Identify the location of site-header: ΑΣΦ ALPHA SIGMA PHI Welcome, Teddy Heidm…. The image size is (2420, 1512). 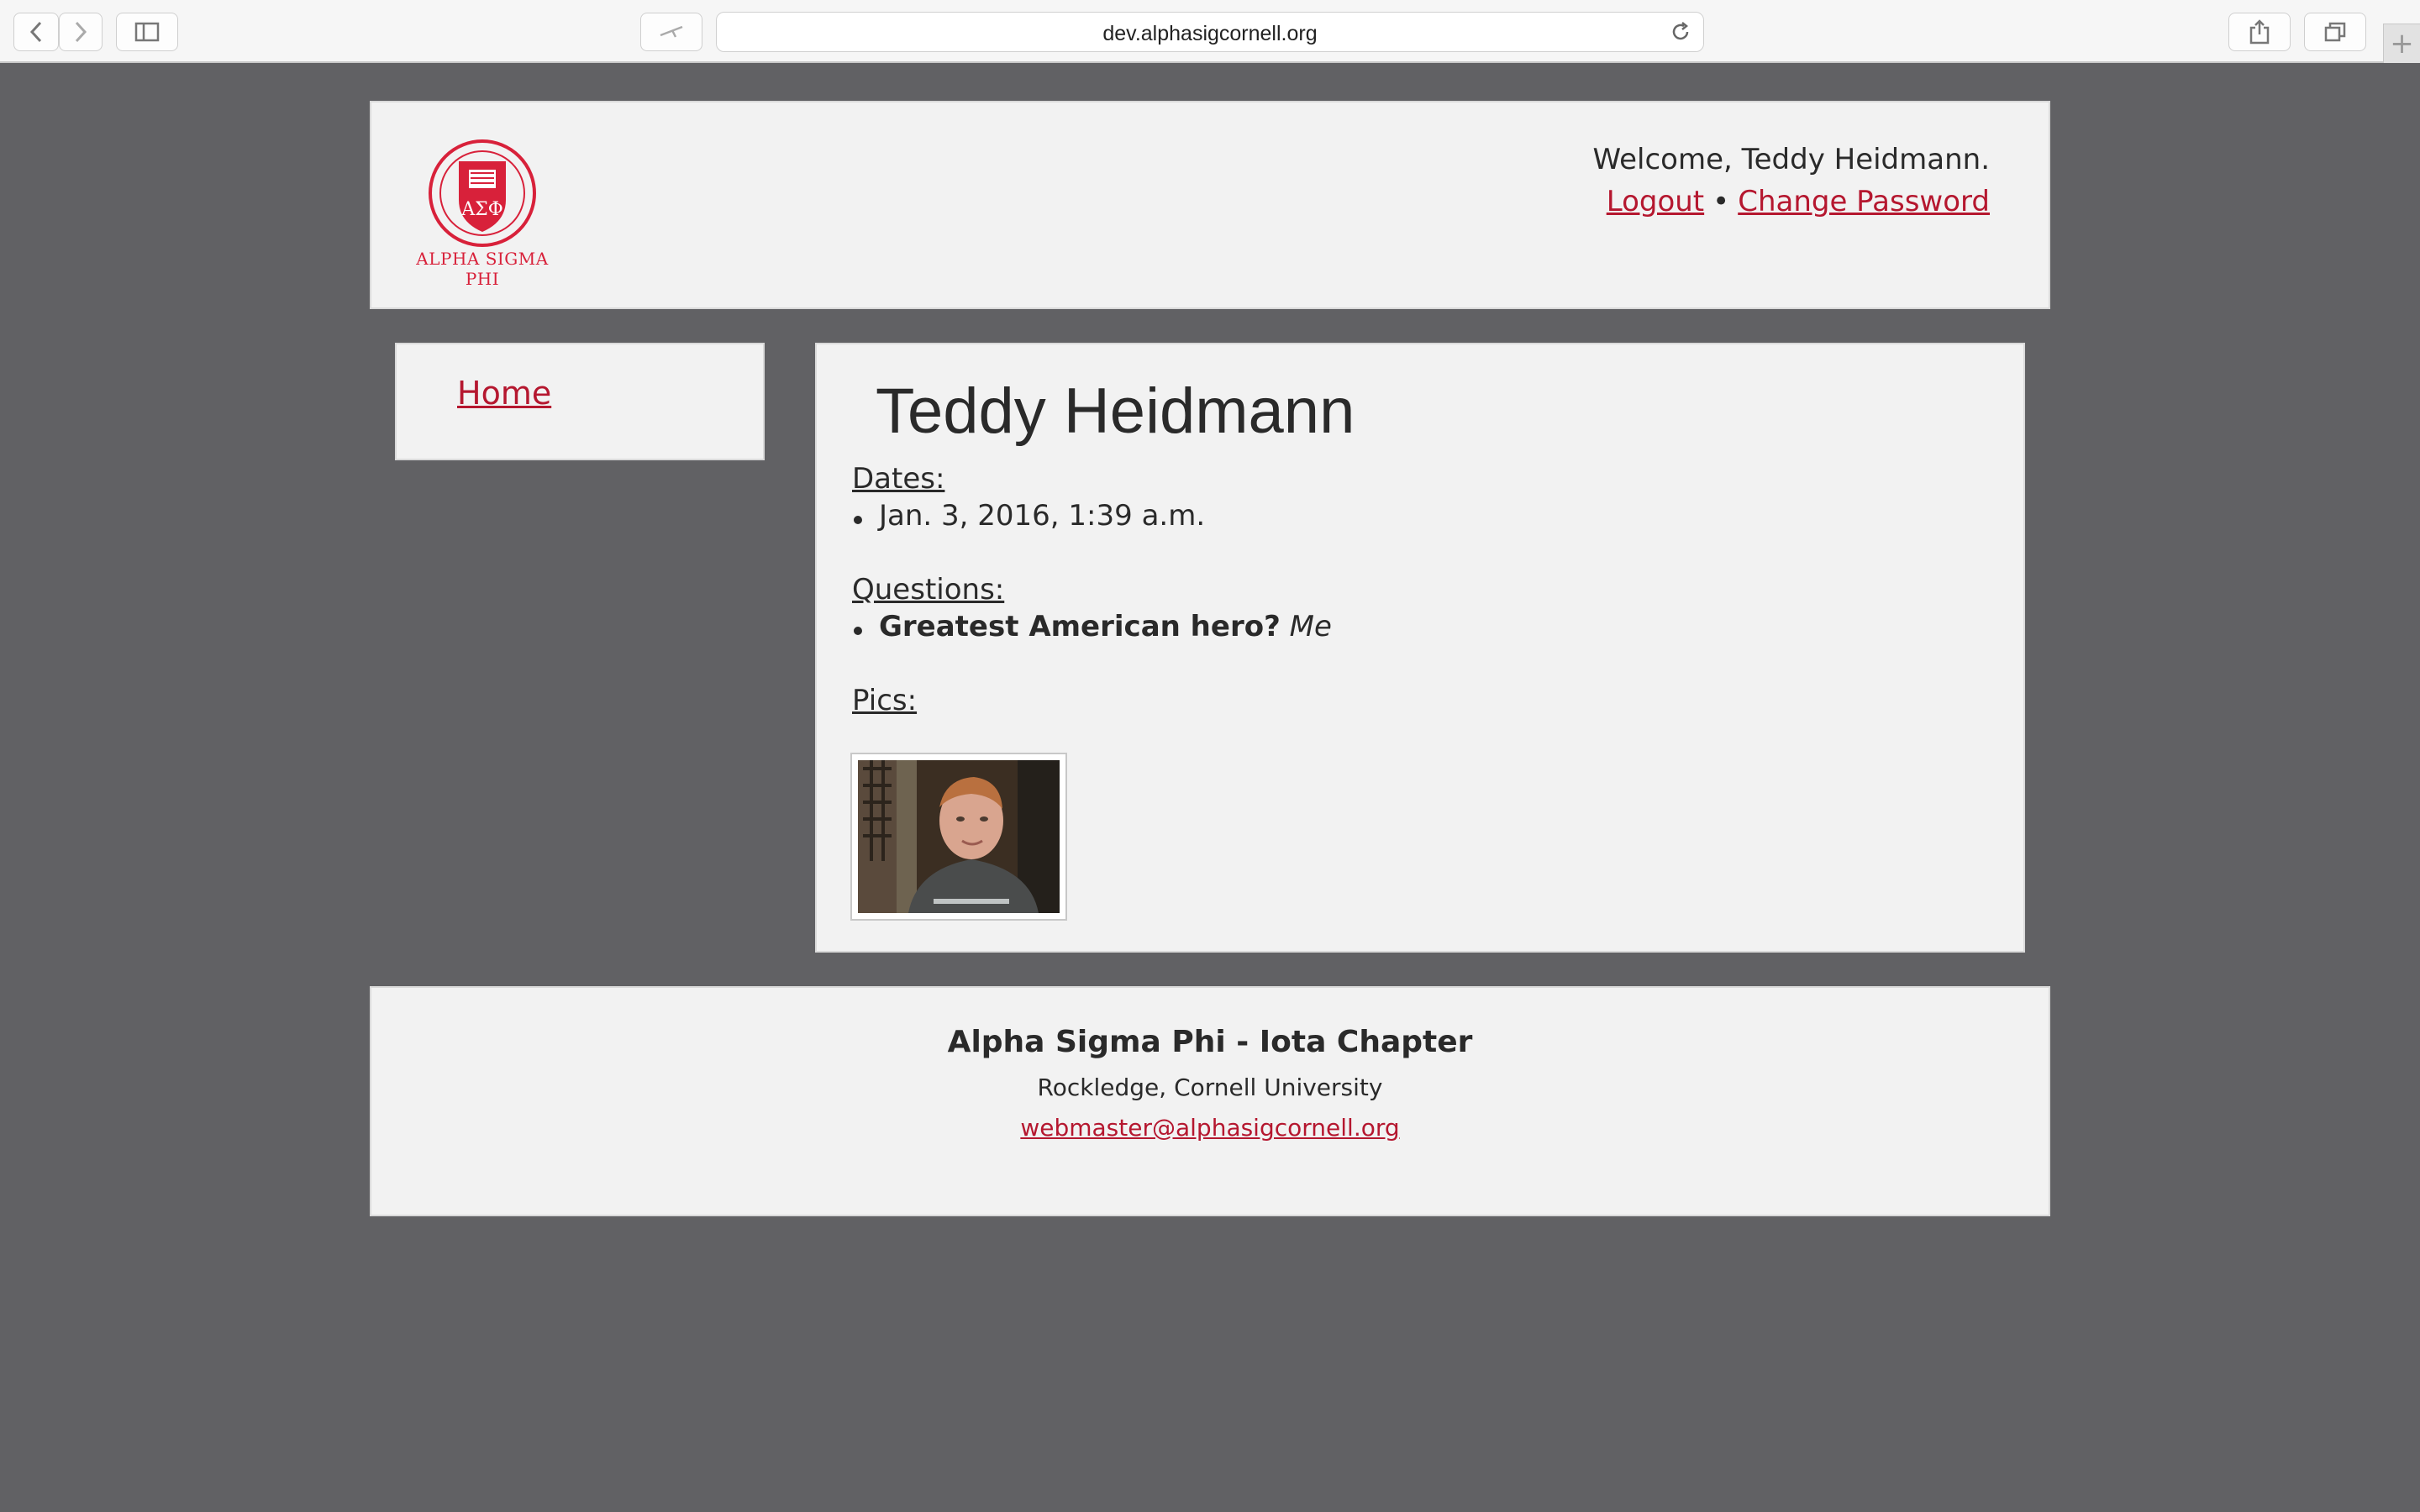
(1210, 205).